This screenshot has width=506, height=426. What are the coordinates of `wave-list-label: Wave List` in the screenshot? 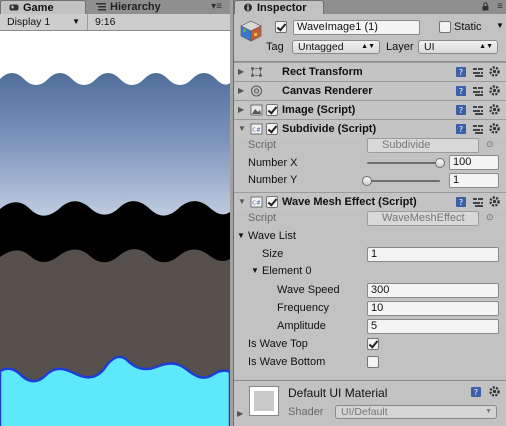 It's located at (272, 236).